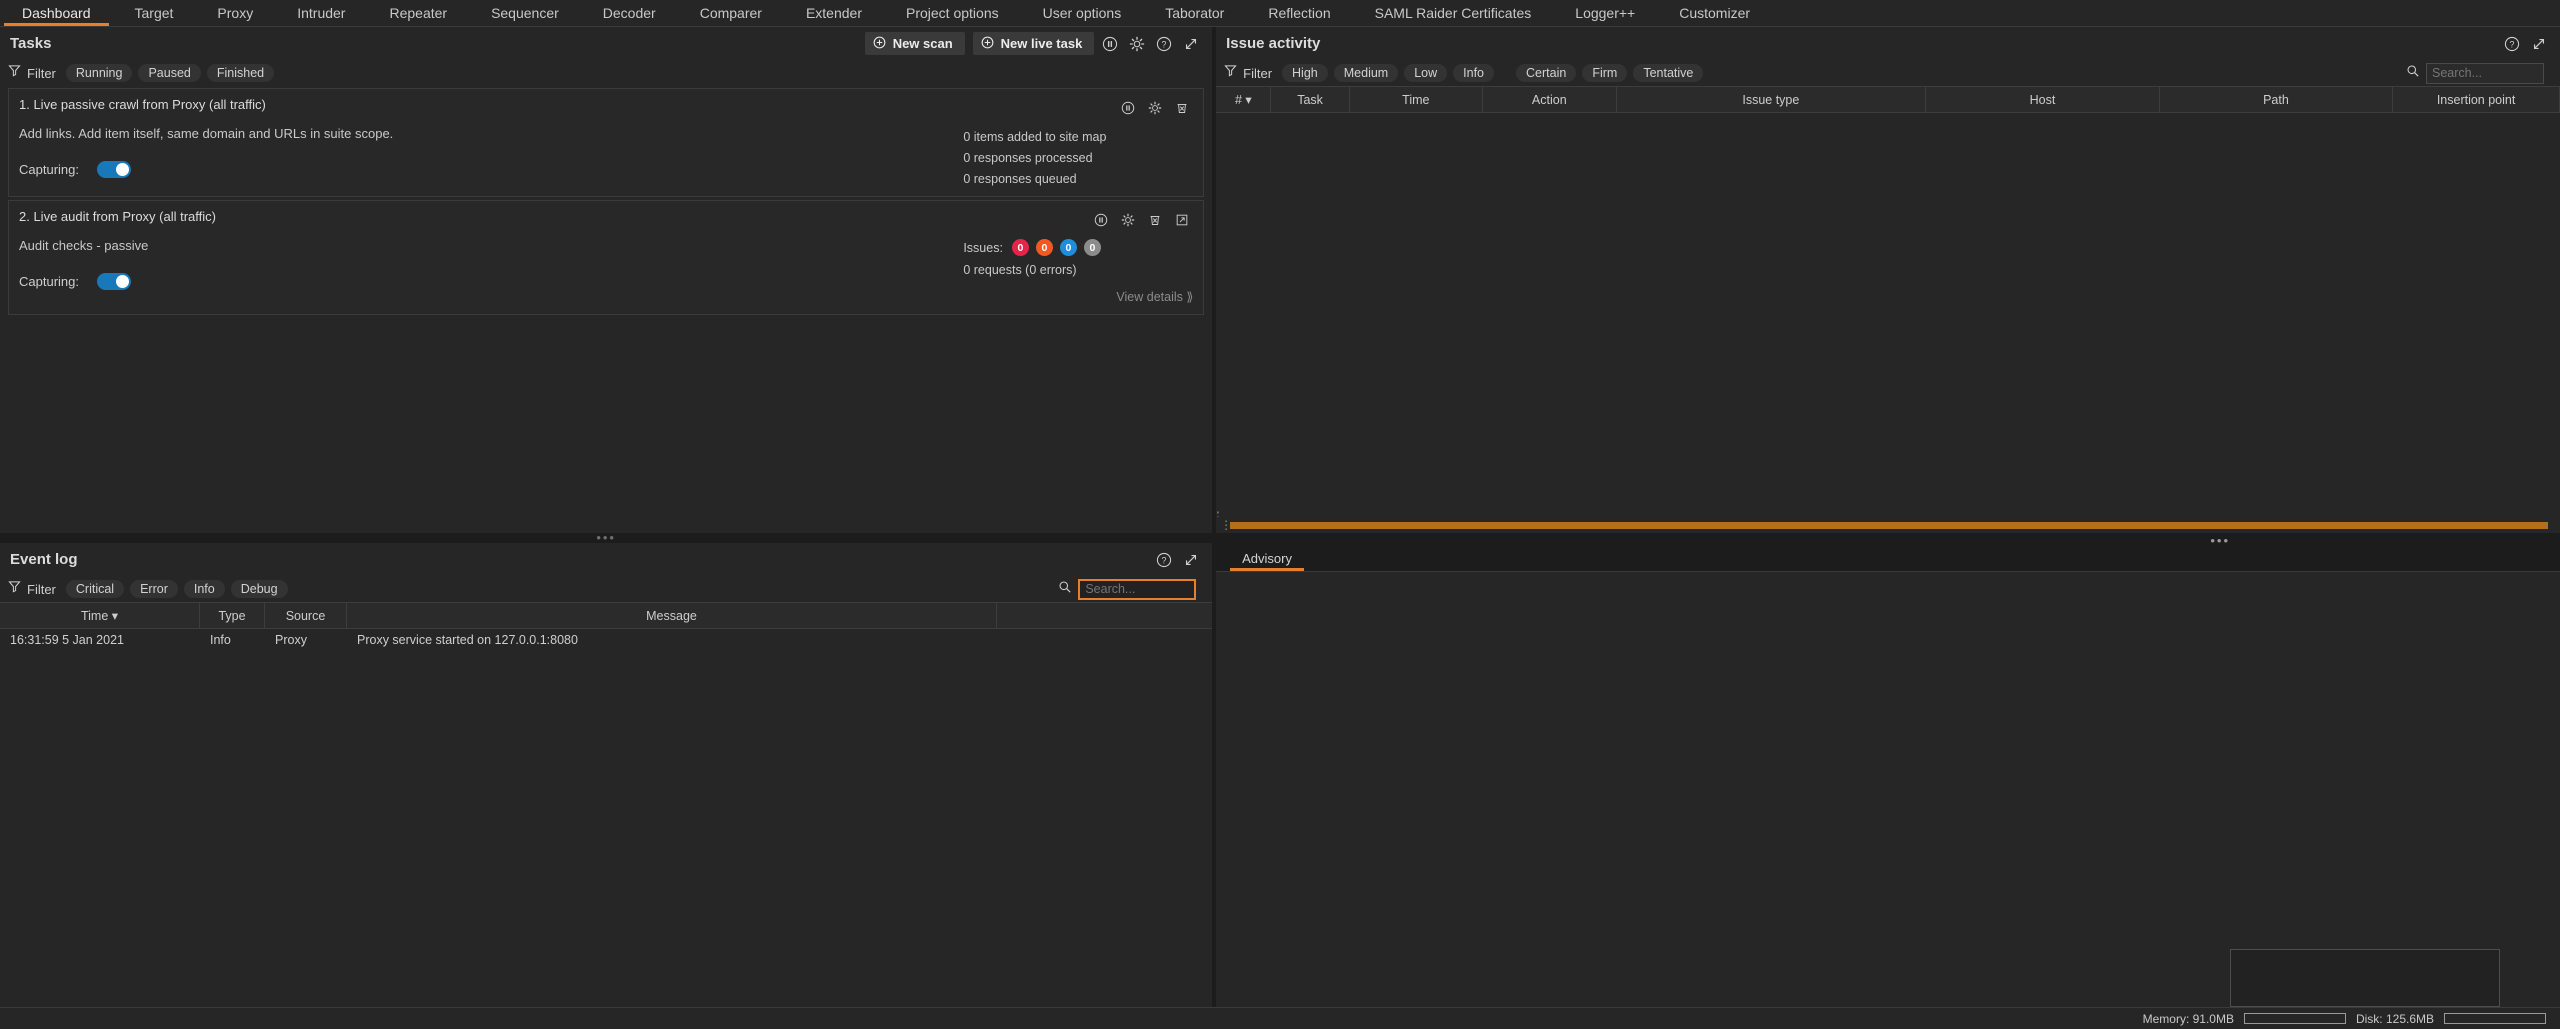 The image size is (2560, 1029). Describe the element at coordinates (2476, 99) in the screenshot. I see `issue-activity-col-7: Insertion point` at that location.